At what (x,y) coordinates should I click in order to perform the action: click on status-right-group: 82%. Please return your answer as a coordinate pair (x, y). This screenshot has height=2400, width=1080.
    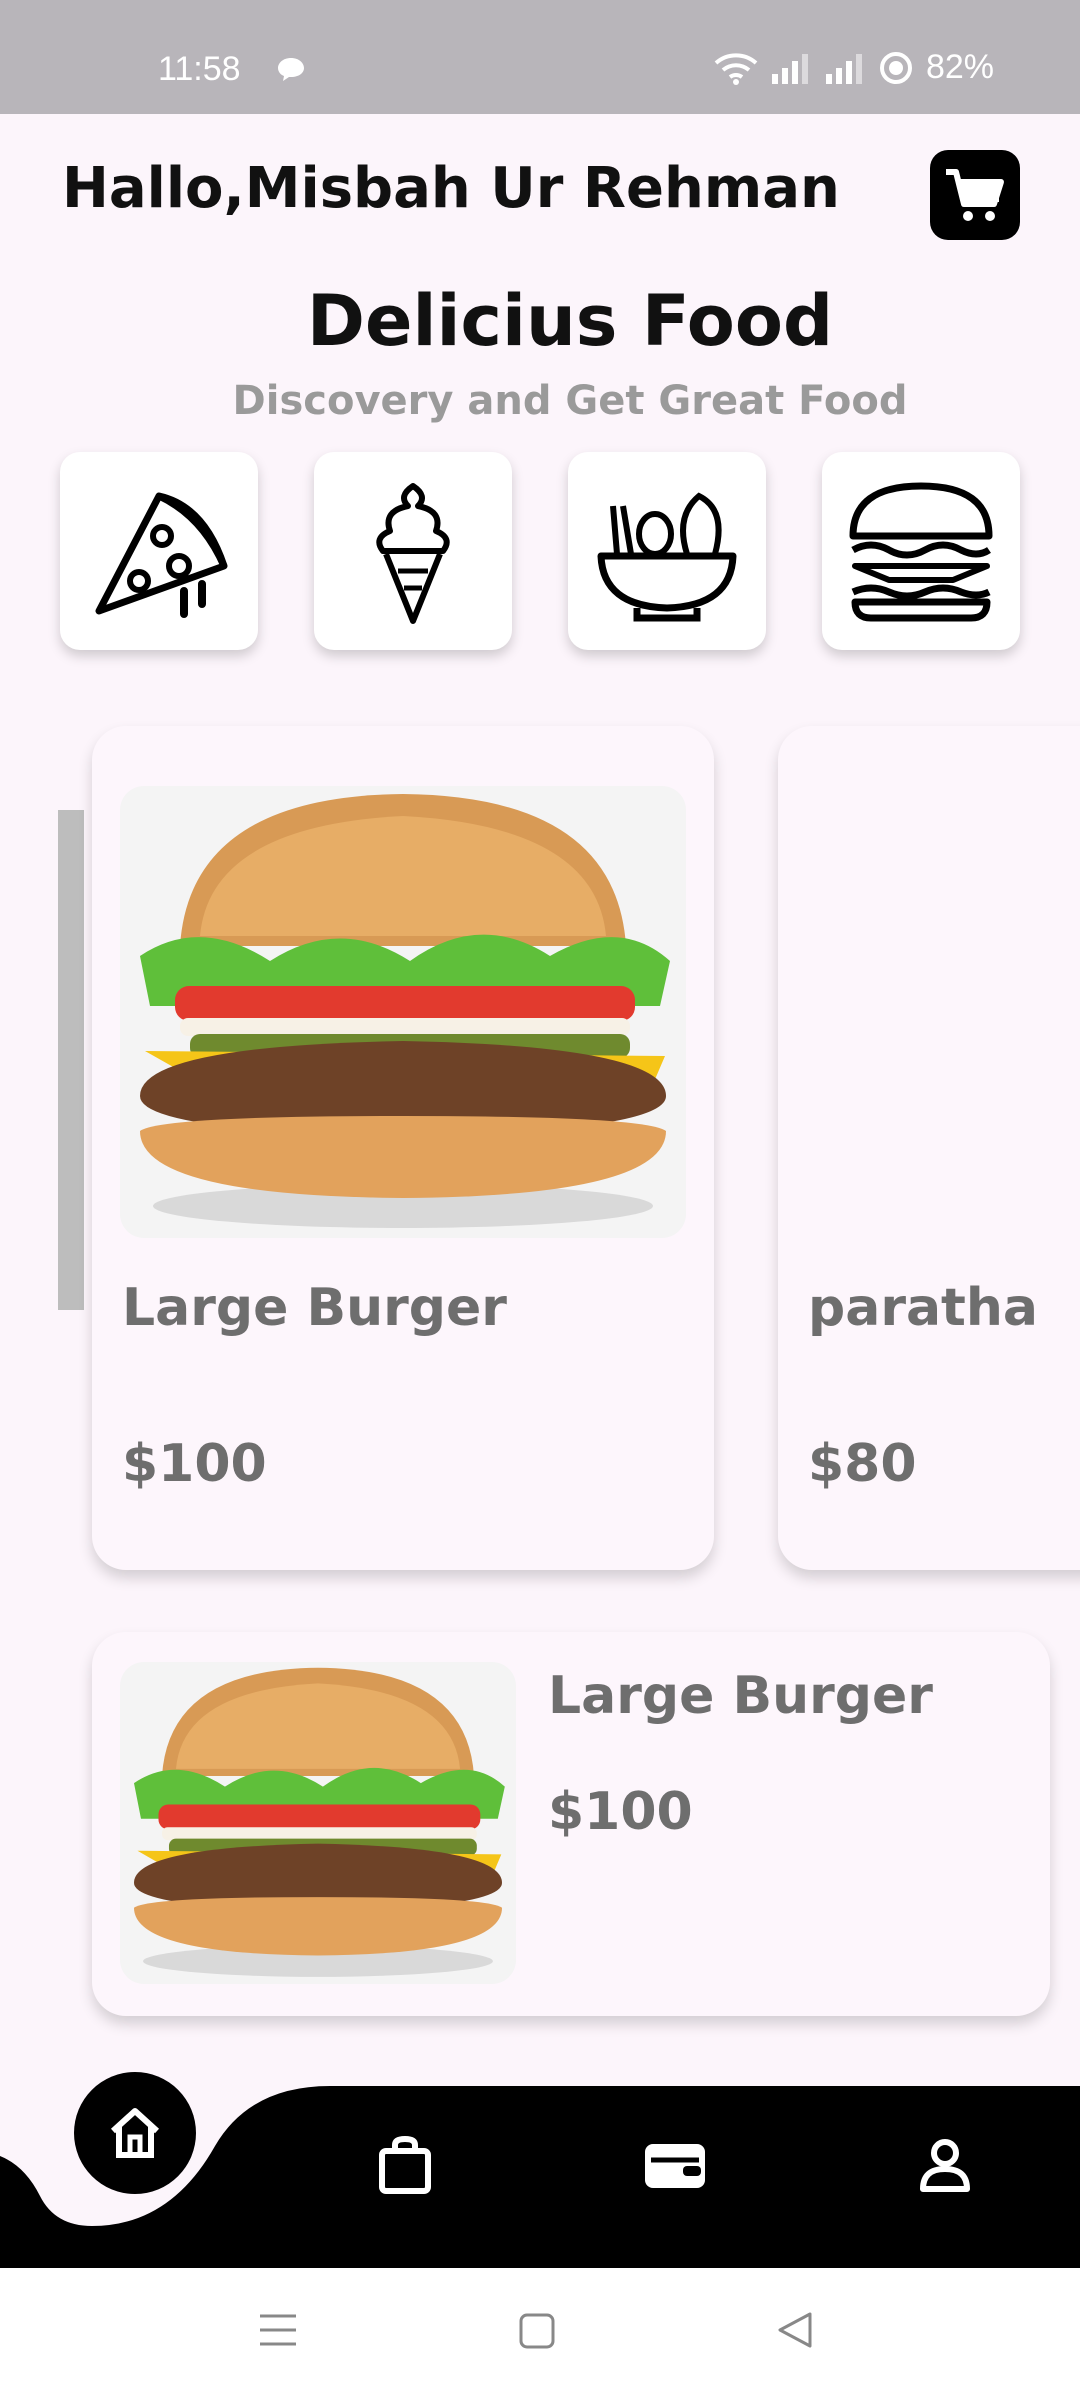
    Looking at the image, I should click on (854, 67).